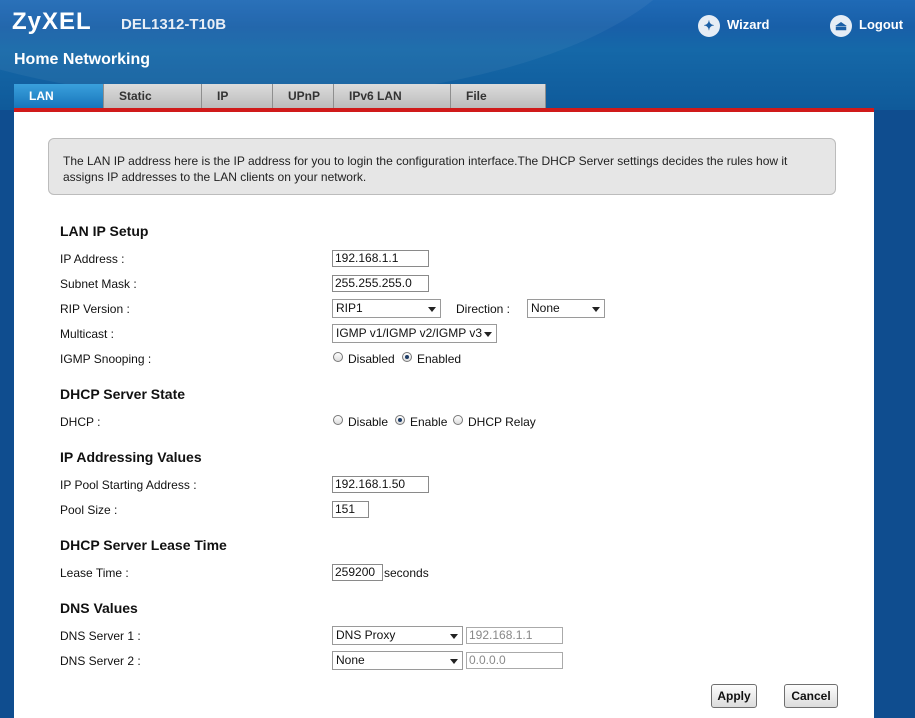 This screenshot has height=718, width=915. What do you see at coordinates (380, 283) in the screenshot?
I see `subnet-mask-input: 255.255.255.0` at bounding box center [380, 283].